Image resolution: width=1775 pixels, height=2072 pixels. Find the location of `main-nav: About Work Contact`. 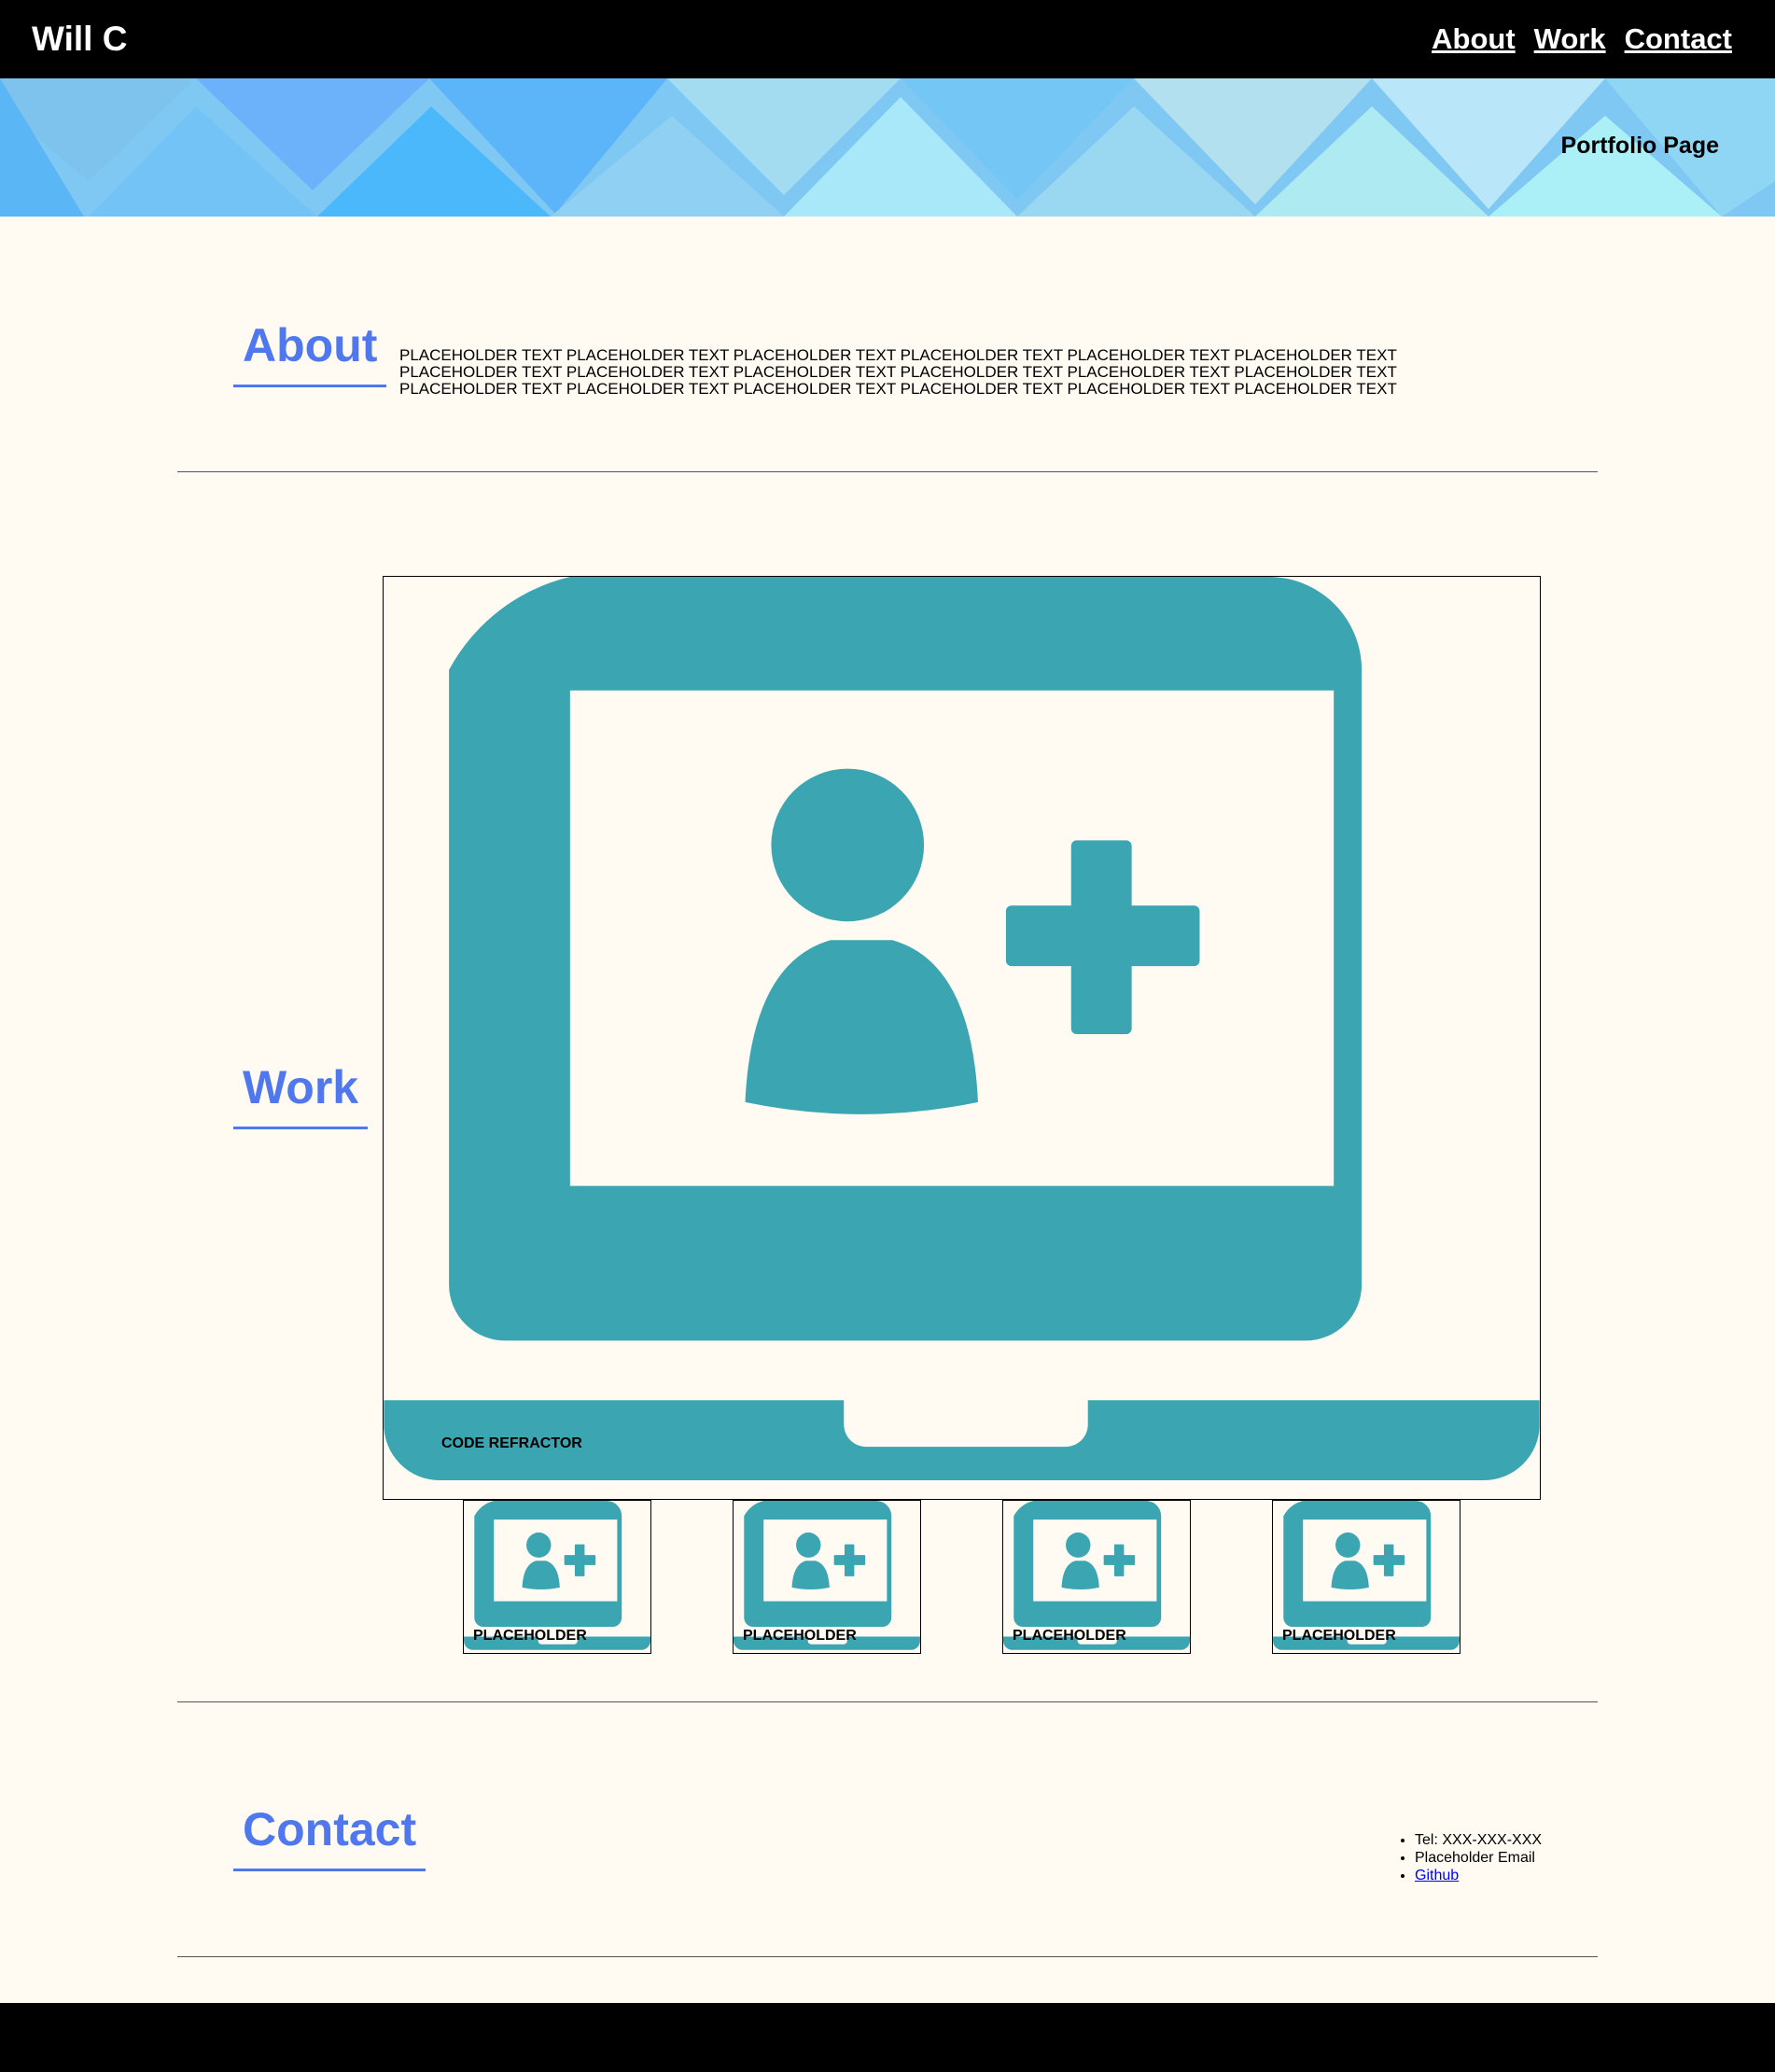

main-nav: About Work Contact is located at coordinates (1582, 39).